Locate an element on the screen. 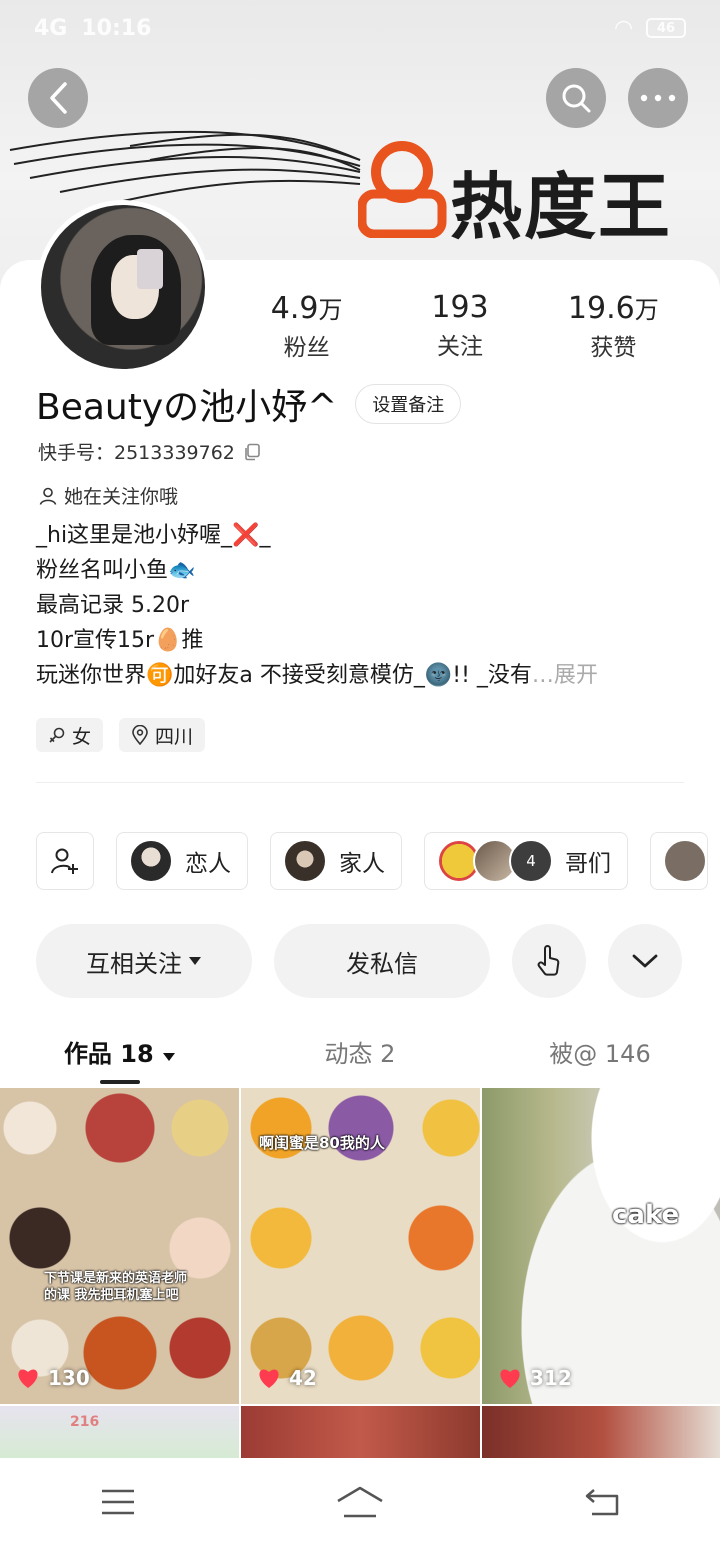 This screenshot has width=720, height=1544. stat-fans-label: 粉丝 is located at coordinates (306, 348).